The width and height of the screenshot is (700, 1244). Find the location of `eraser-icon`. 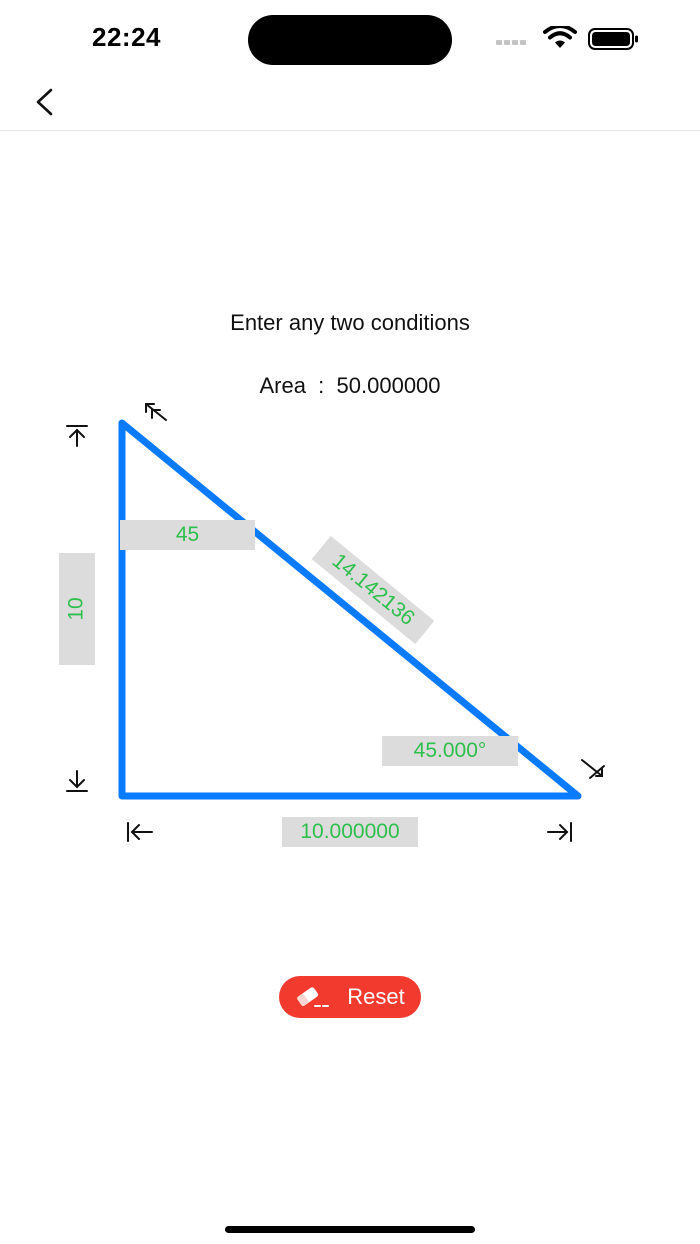

eraser-icon is located at coordinates (313, 997).